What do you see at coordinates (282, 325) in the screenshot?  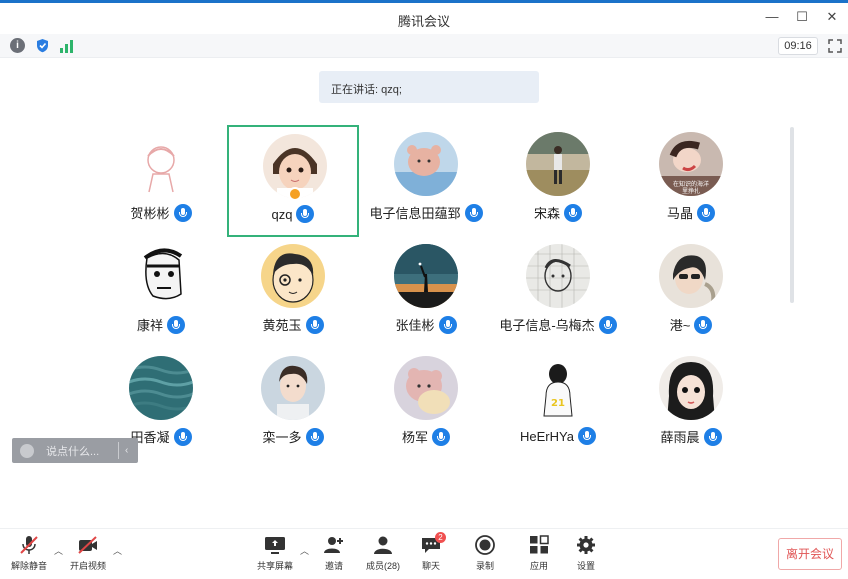 I see `participant-name: 黄苑玉` at bounding box center [282, 325].